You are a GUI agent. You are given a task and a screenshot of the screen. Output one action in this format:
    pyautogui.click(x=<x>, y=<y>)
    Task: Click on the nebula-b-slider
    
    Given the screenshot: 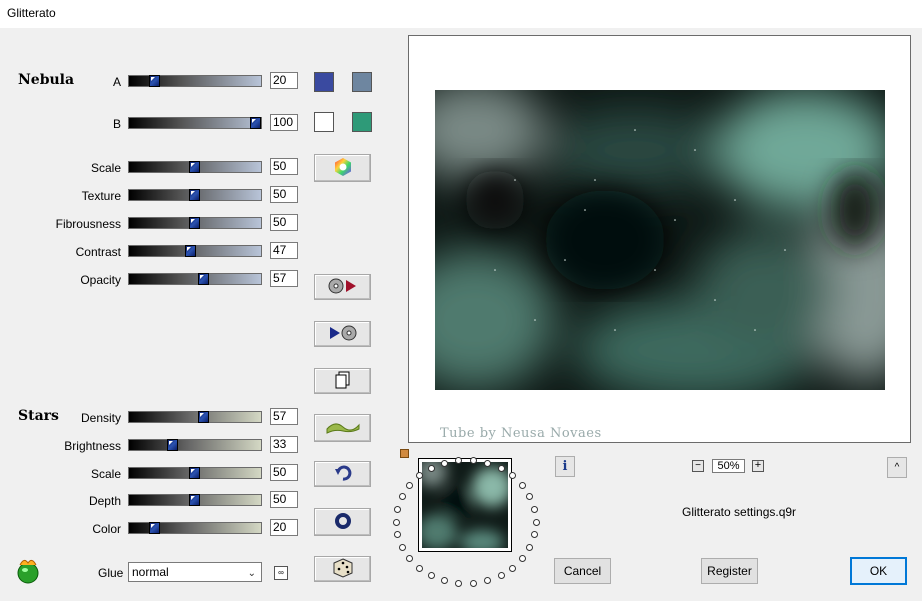 What is the action you would take?
    pyautogui.click(x=195, y=123)
    